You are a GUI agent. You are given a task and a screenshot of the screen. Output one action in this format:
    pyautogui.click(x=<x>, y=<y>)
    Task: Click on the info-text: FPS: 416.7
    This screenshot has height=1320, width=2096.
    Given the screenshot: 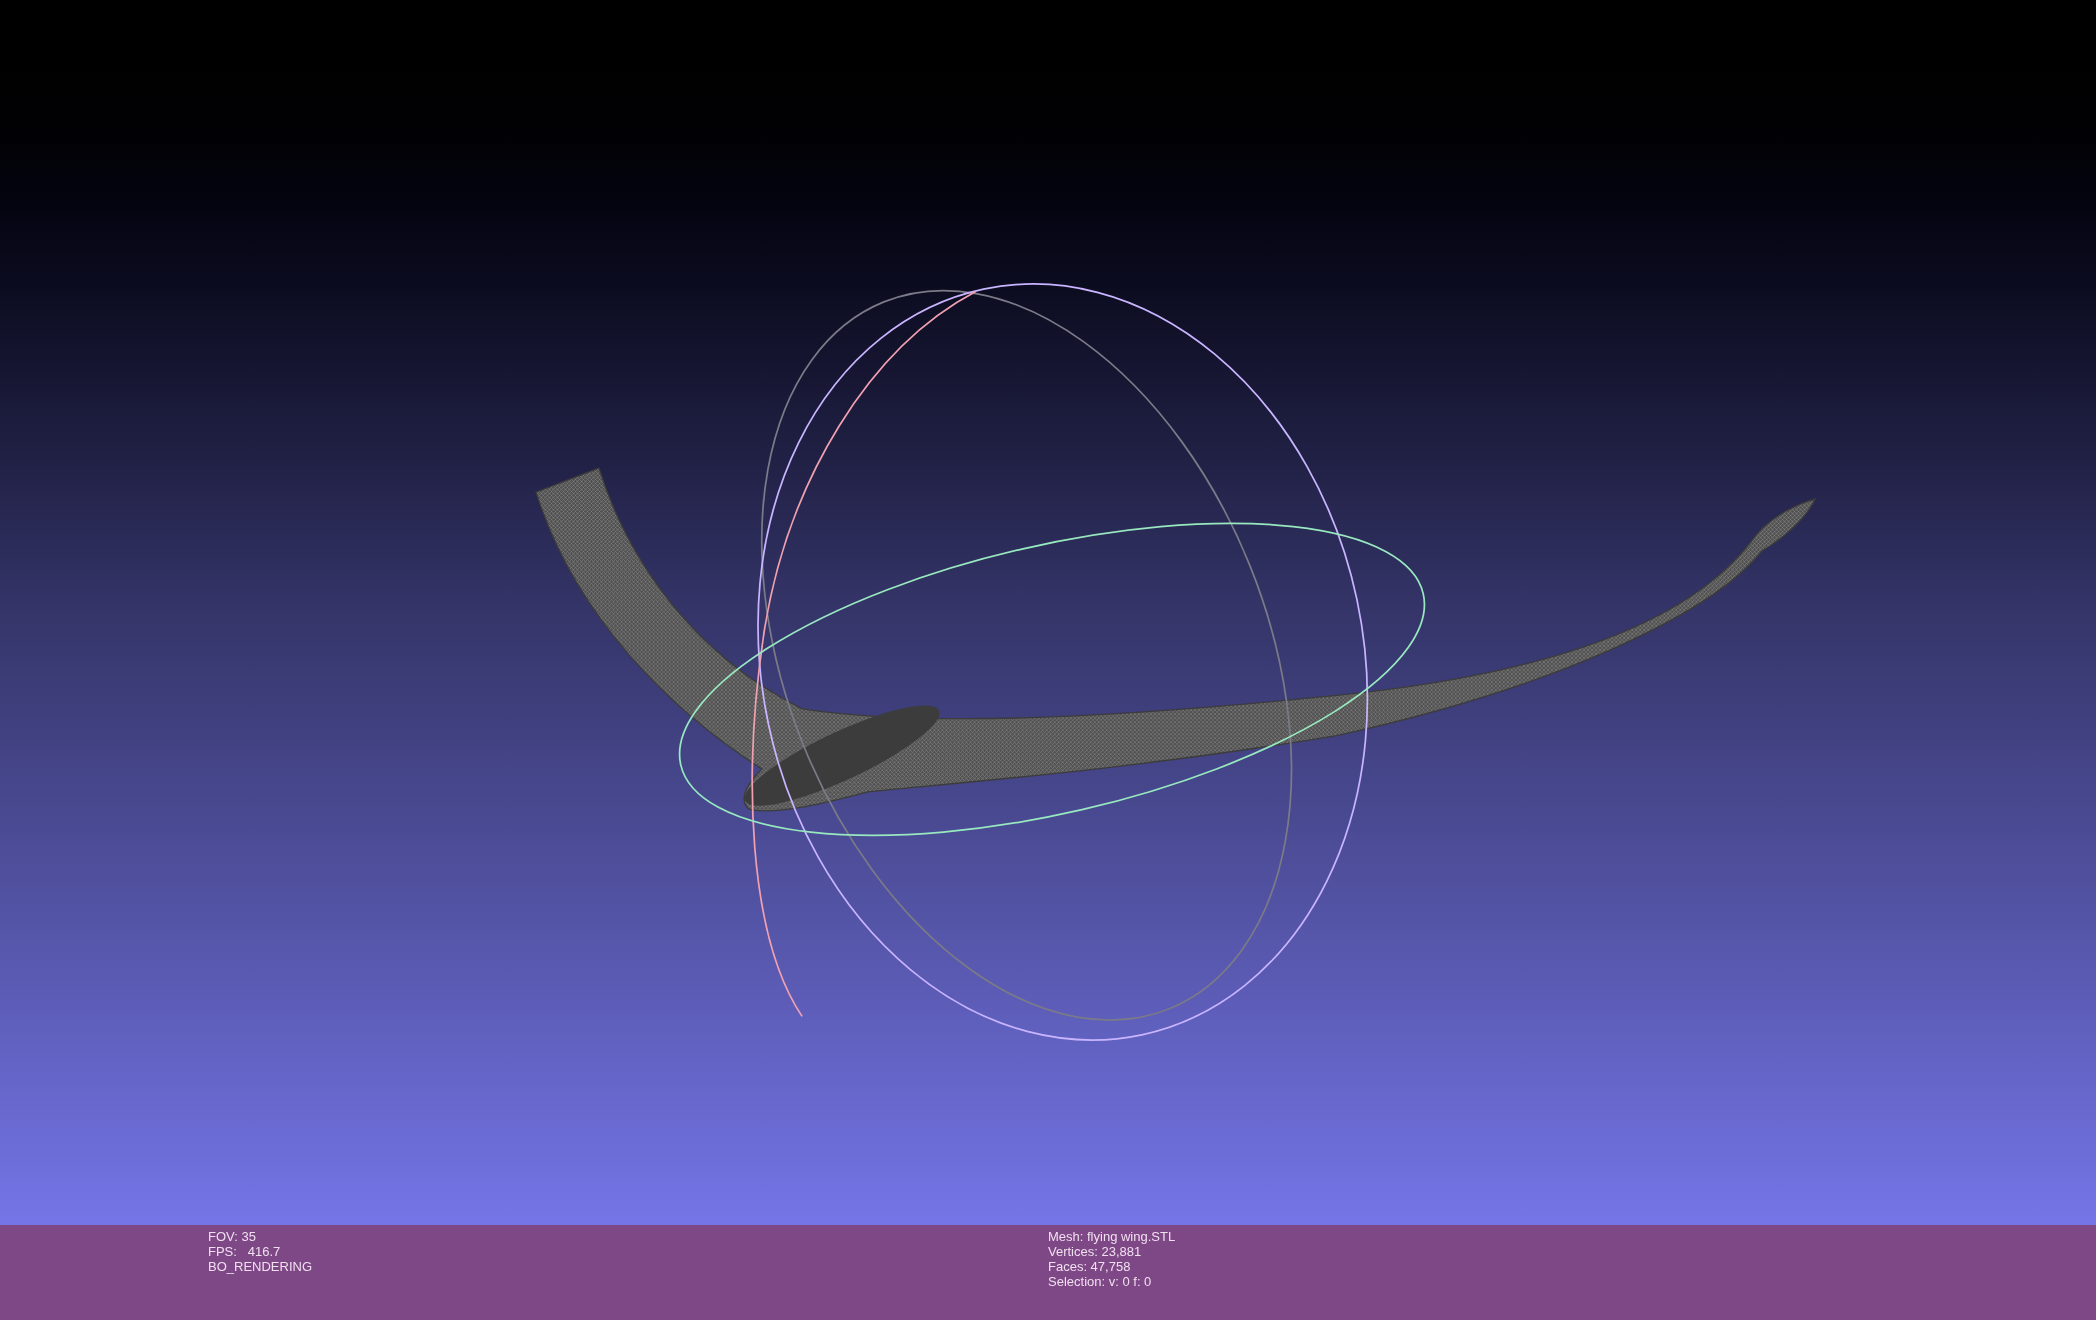 What is the action you would take?
    pyautogui.click(x=245, y=1251)
    